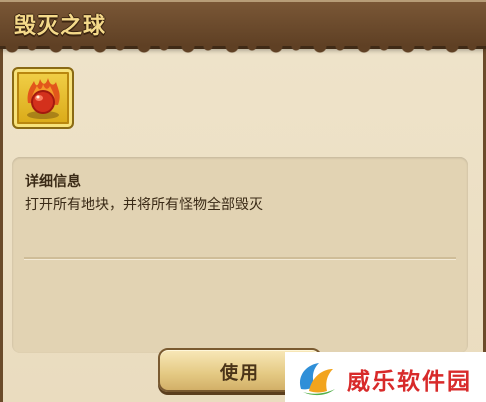 The width and height of the screenshot is (486, 402). What do you see at coordinates (240, 373) in the screenshot?
I see `use-button-label: 使用` at bounding box center [240, 373].